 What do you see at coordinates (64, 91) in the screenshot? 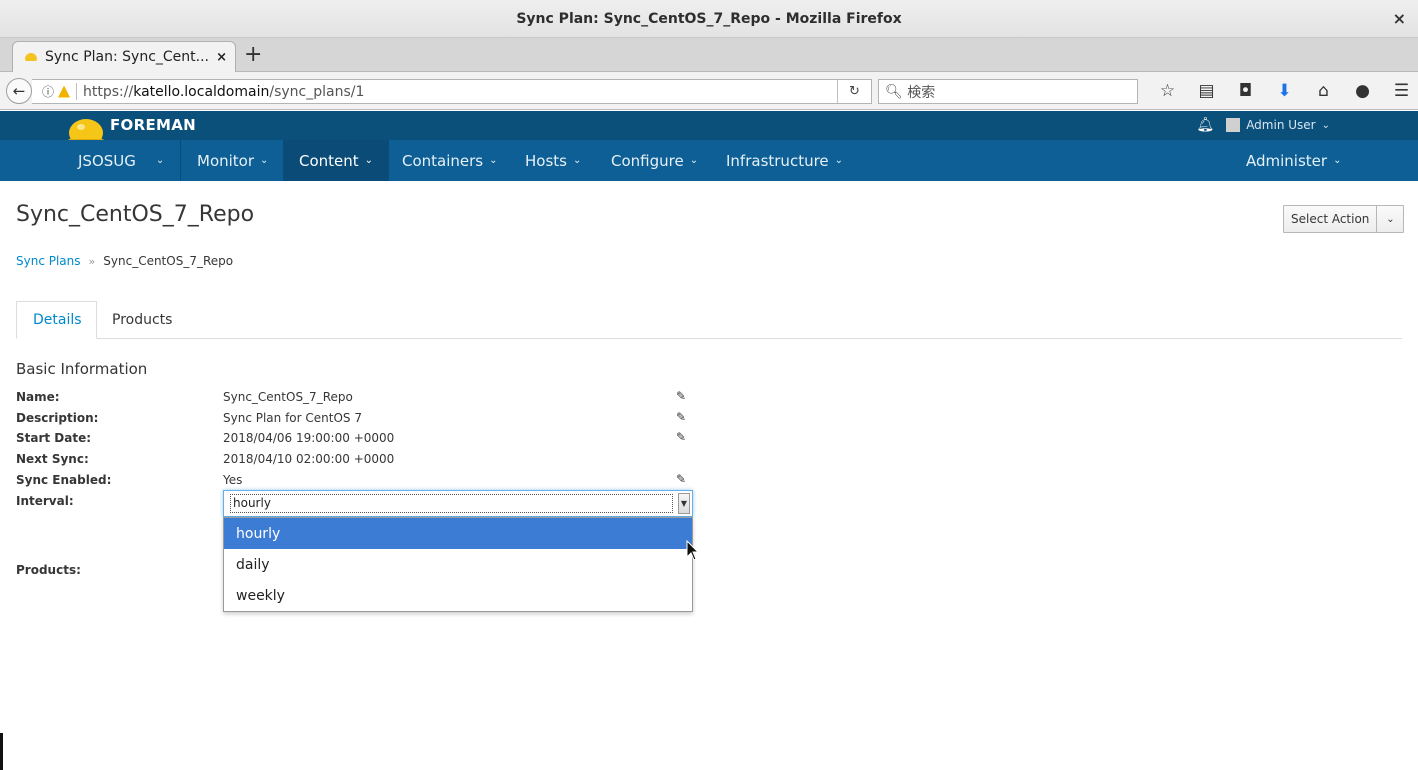
I see `insecure-lock-icon` at bounding box center [64, 91].